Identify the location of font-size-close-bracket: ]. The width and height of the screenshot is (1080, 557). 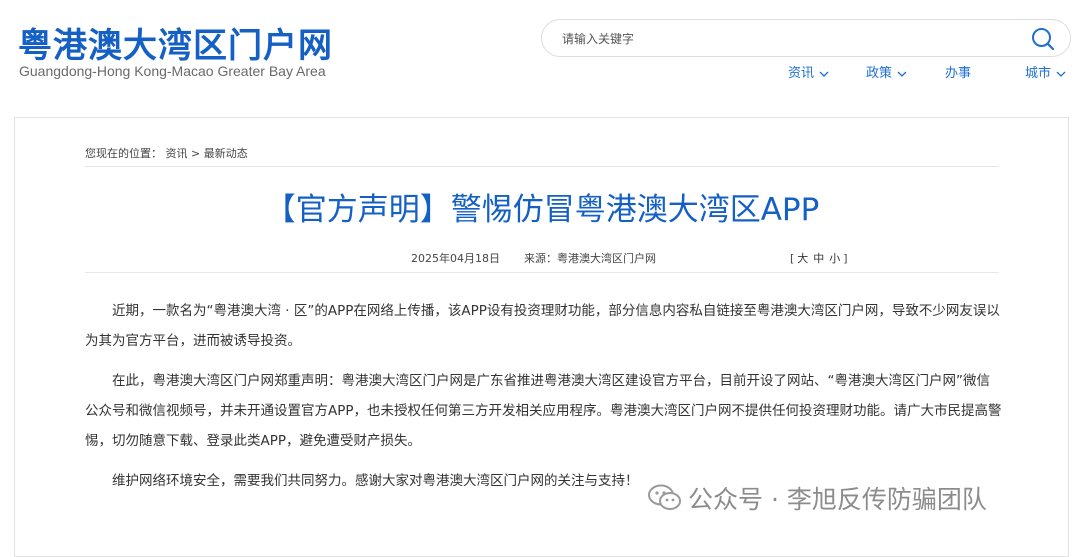
(846, 258).